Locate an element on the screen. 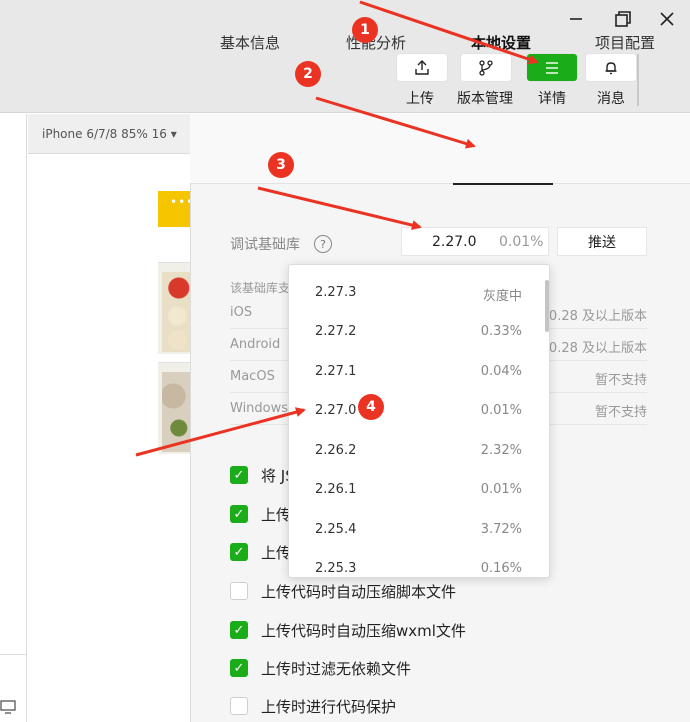 This screenshot has height=722, width=690. version-manage-button is located at coordinates (486, 67).